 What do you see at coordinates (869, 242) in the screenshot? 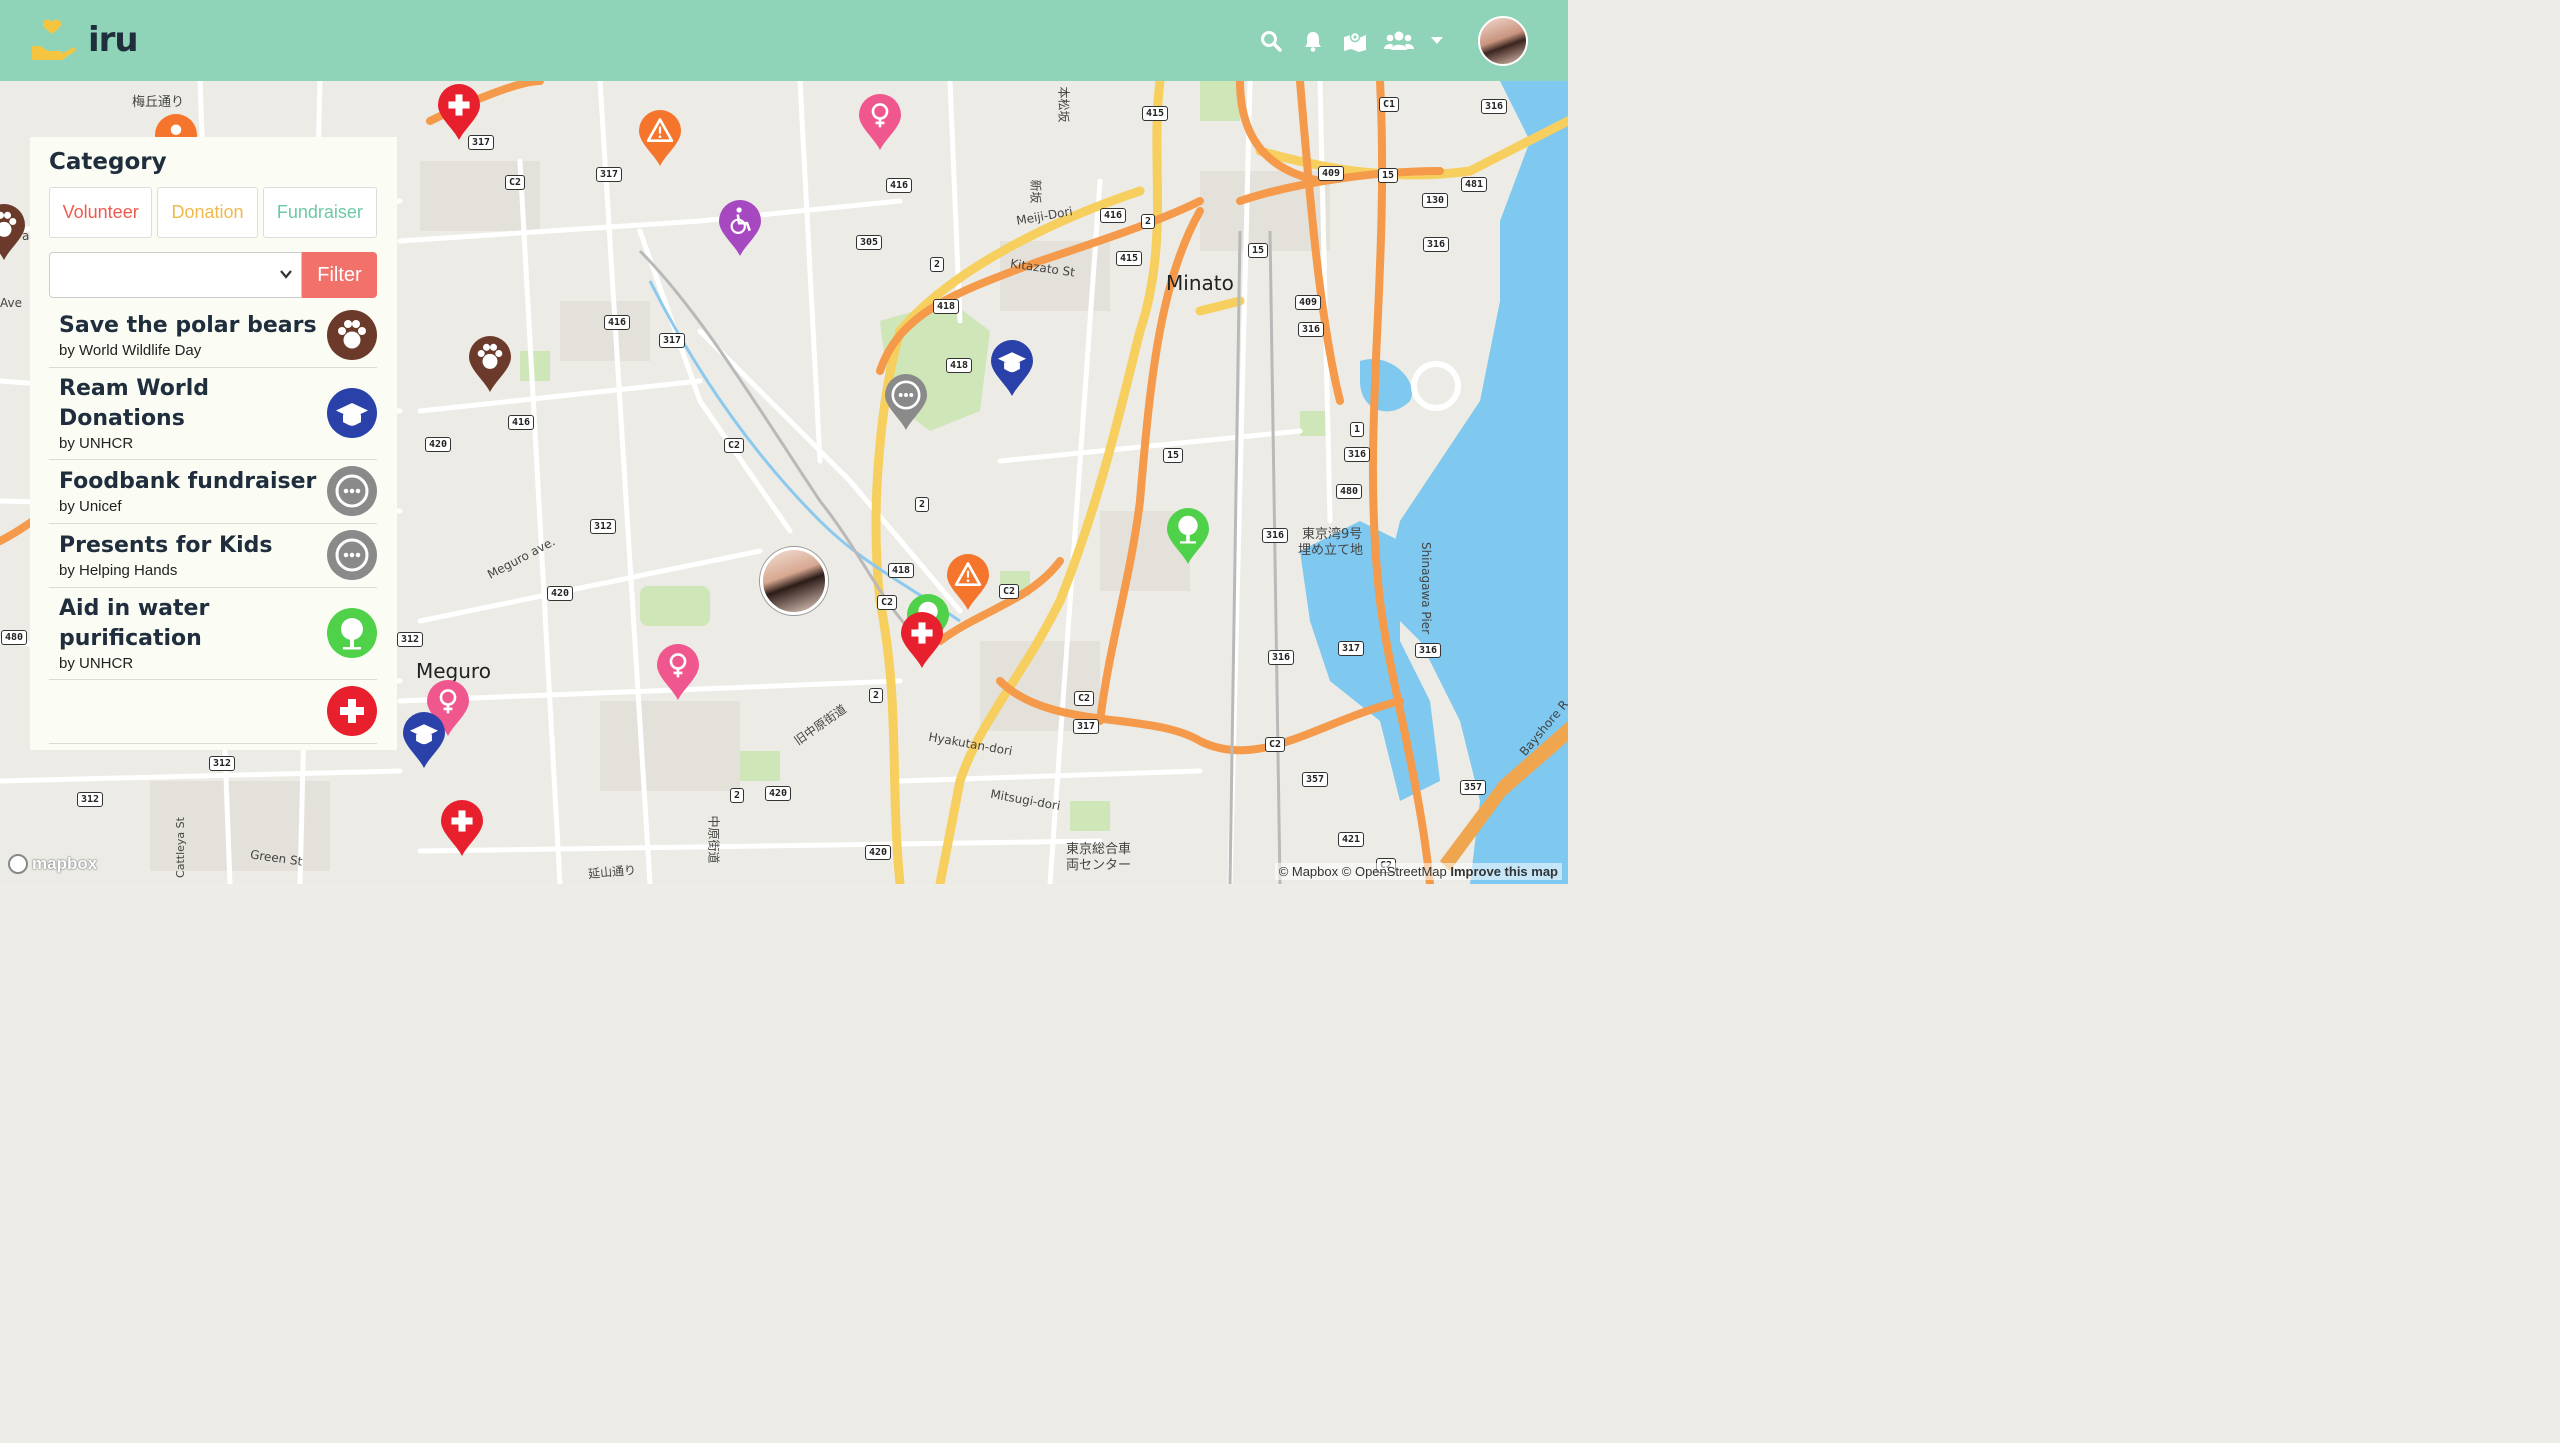
I see `road-shield: 305` at bounding box center [869, 242].